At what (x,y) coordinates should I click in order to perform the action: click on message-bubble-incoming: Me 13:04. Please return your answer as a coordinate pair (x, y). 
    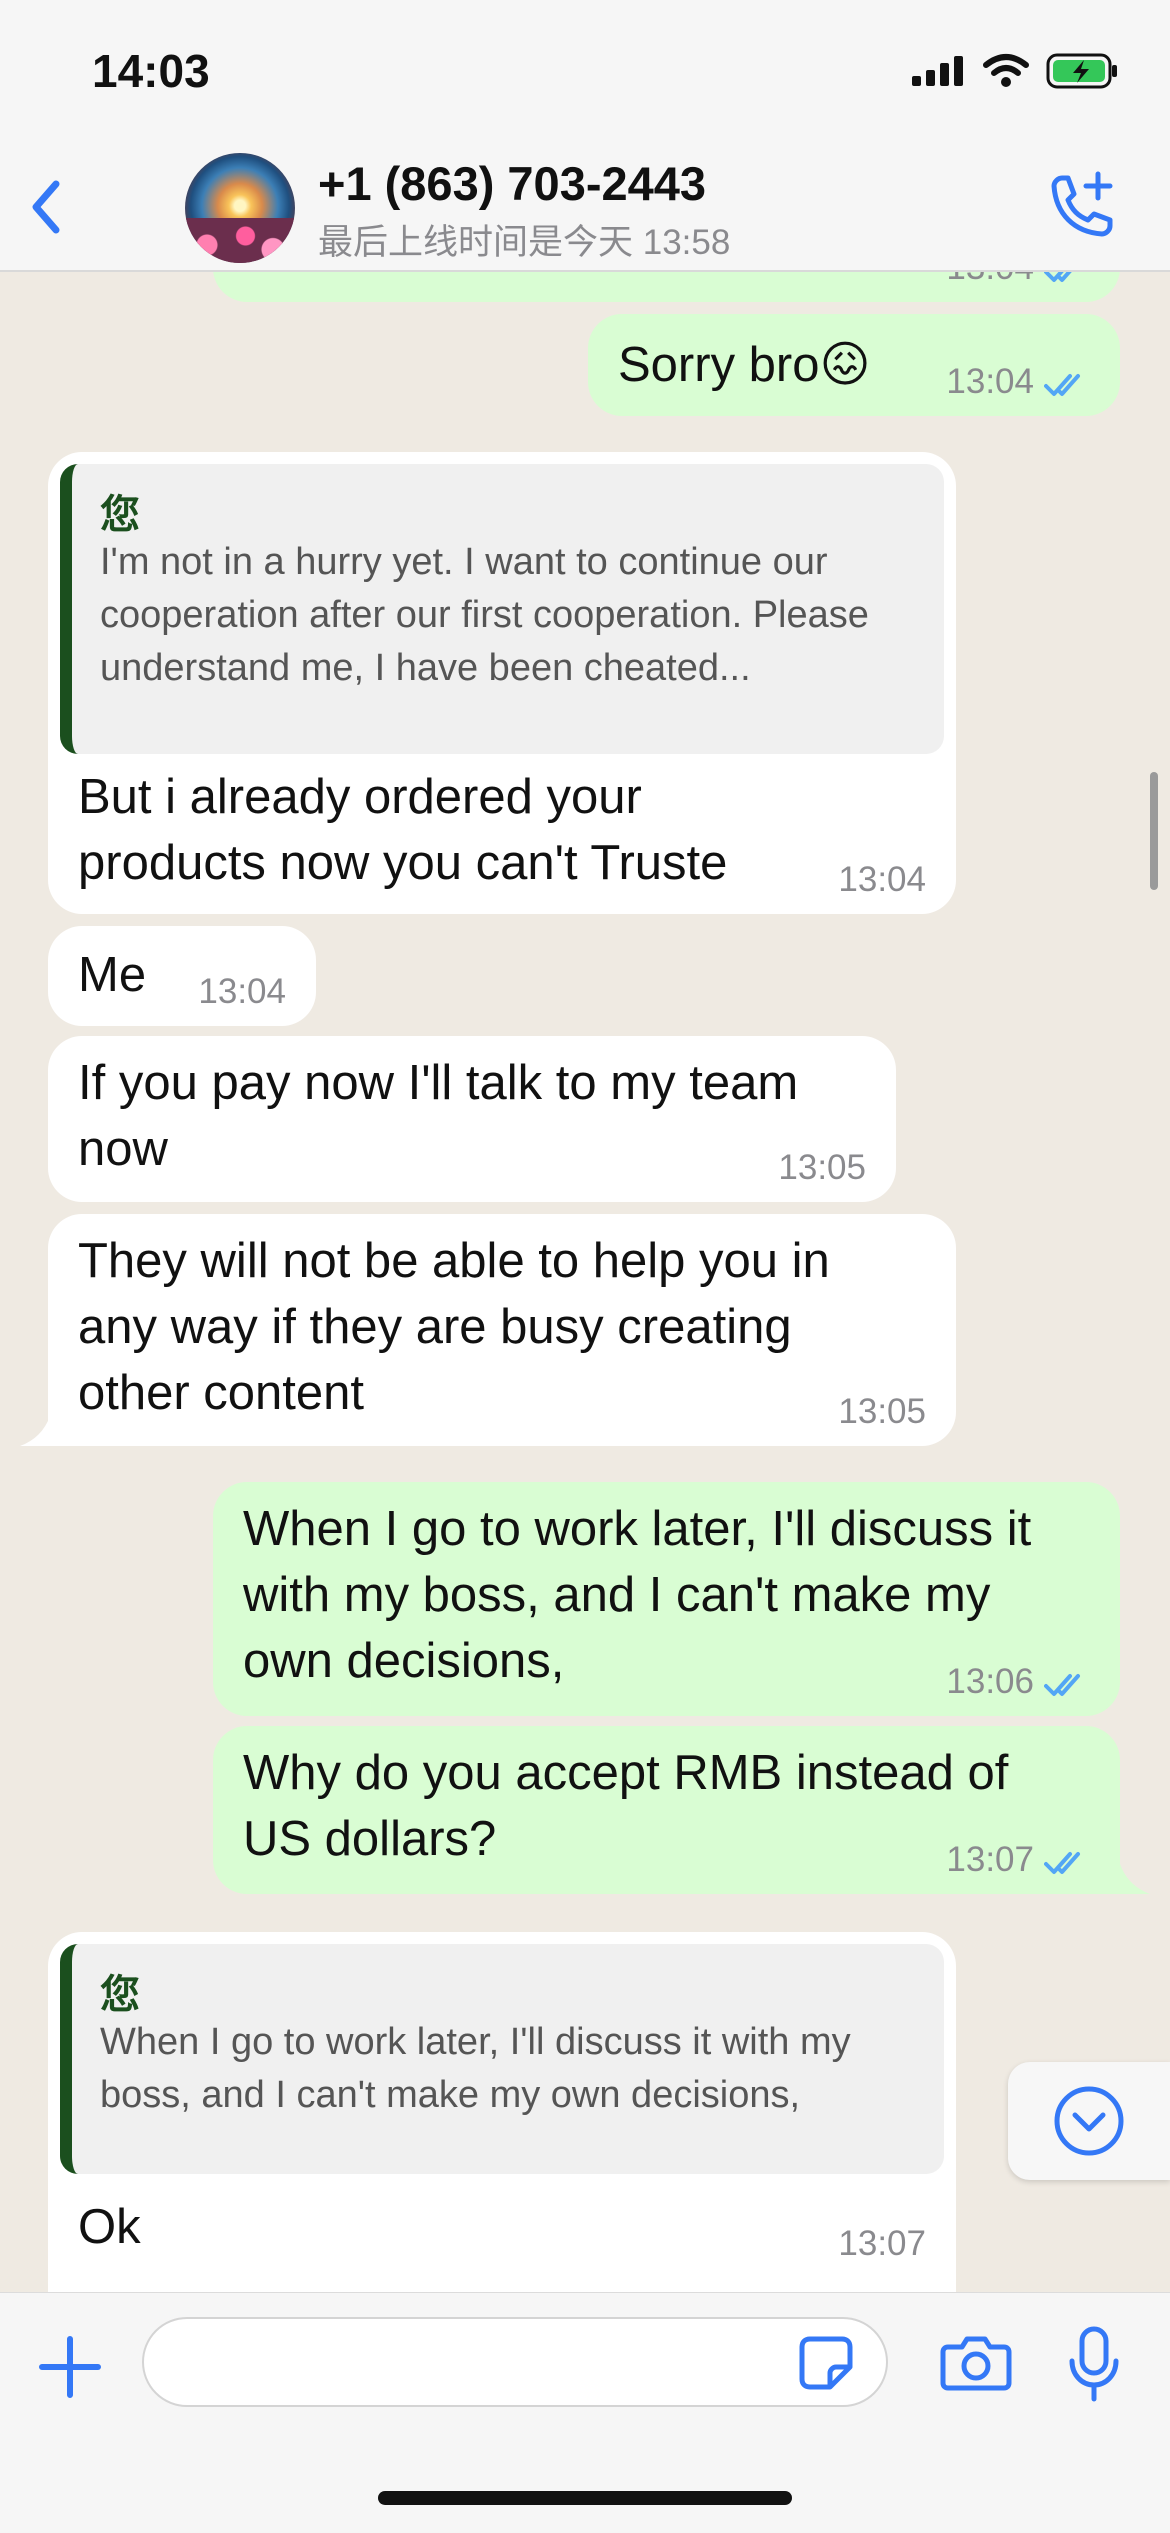
    Looking at the image, I should click on (182, 976).